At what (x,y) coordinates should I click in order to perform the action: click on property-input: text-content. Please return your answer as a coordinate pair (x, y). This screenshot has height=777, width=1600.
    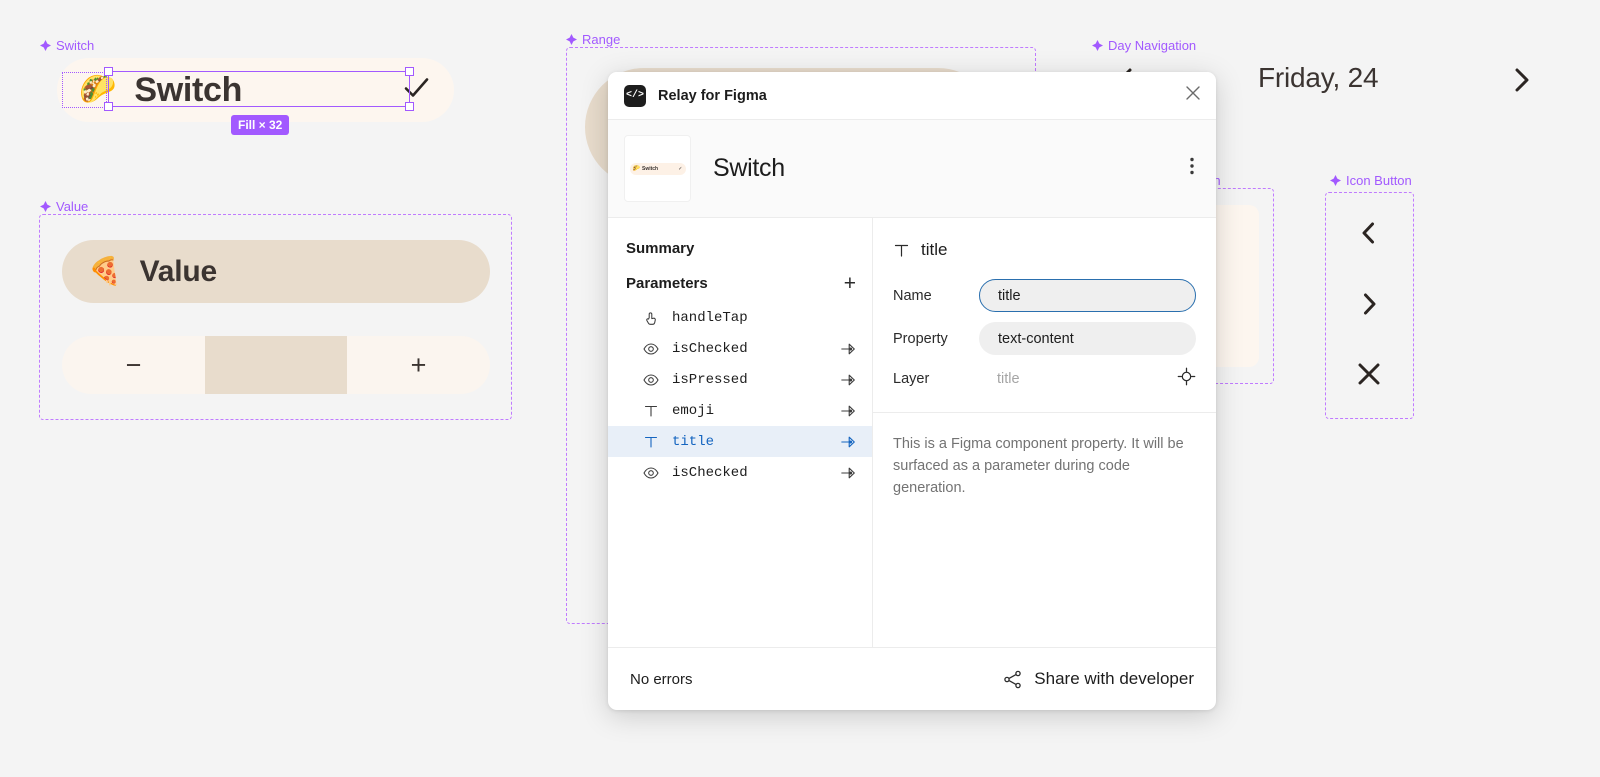
    Looking at the image, I should click on (1087, 338).